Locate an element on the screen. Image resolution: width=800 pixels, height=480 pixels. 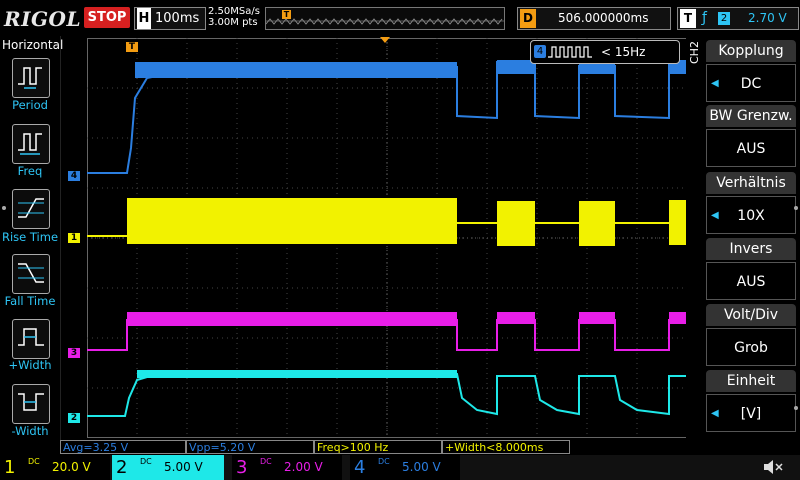
positive-width-label: +Width is located at coordinates (30, 365).